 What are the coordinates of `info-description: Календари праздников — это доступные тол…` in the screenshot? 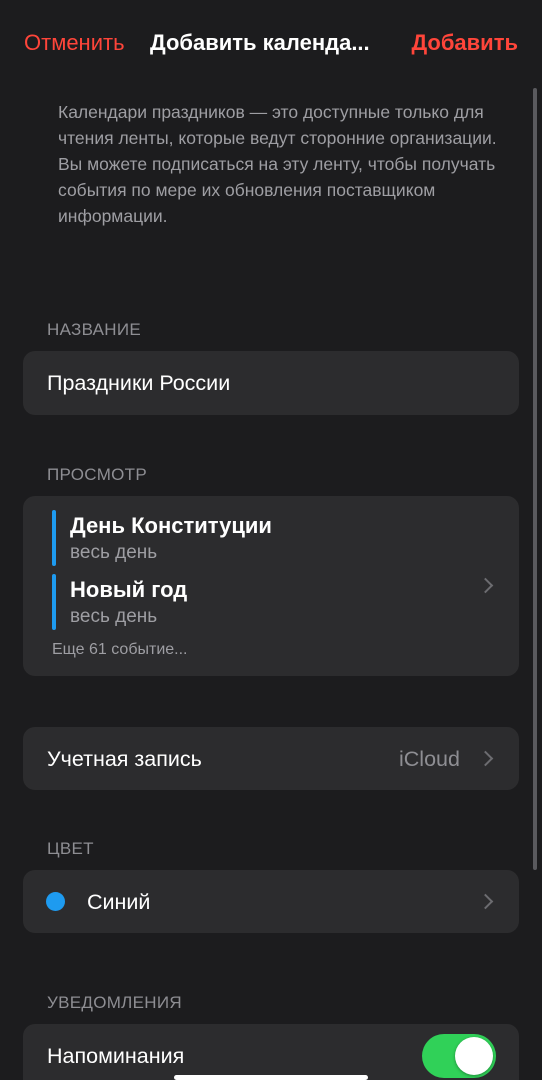 It's located at (277, 164).